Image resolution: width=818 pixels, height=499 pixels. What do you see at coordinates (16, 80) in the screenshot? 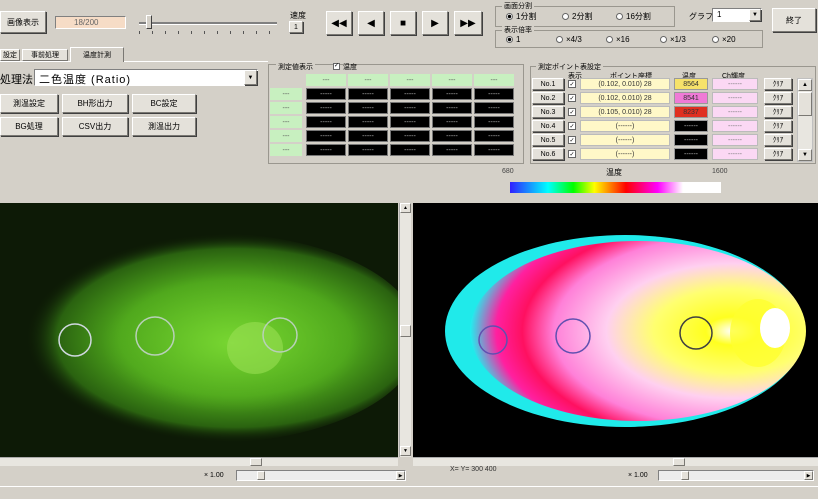
I see `method-label: 処理法` at bounding box center [16, 80].